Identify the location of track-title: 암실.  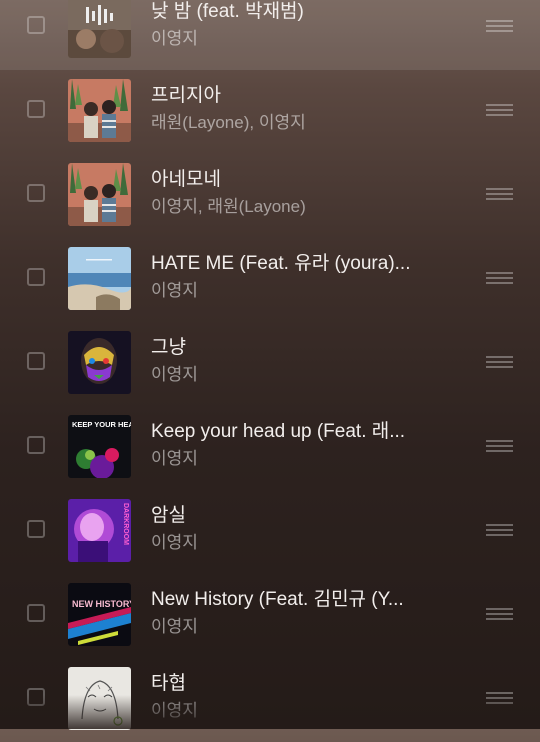
(168, 515).